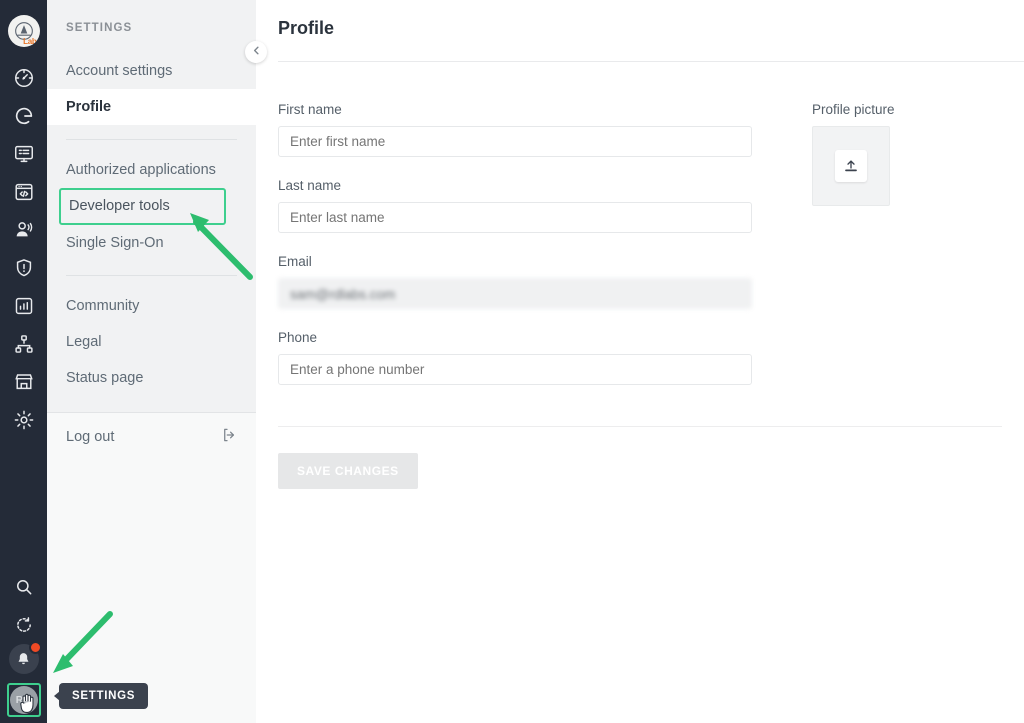 The width and height of the screenshot is (1024, 723). I want to click on first-name-label: First name, so click(310, 109).